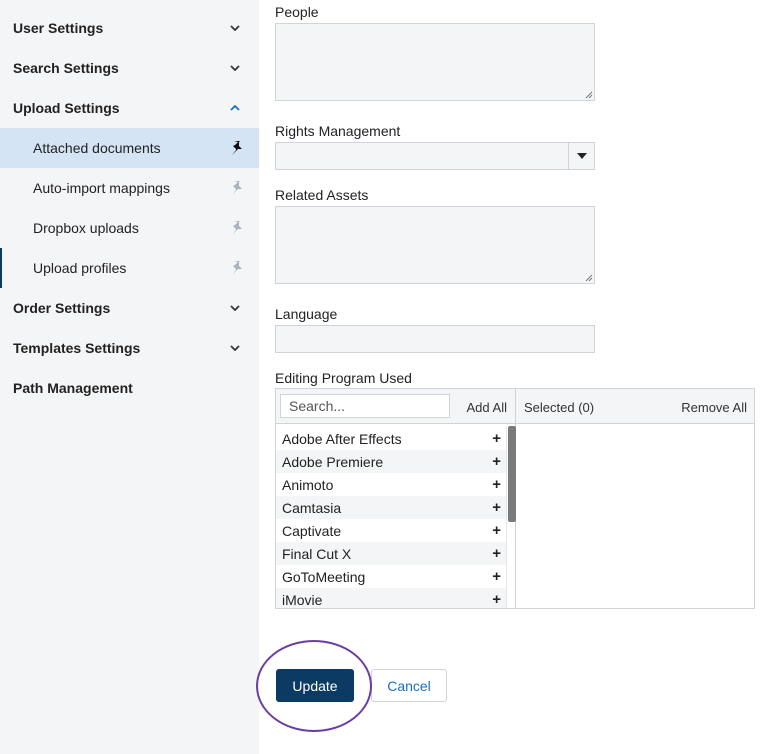 The image size is (780, 754). I want to click on list-item: Camtasia +, so click(391, 507).